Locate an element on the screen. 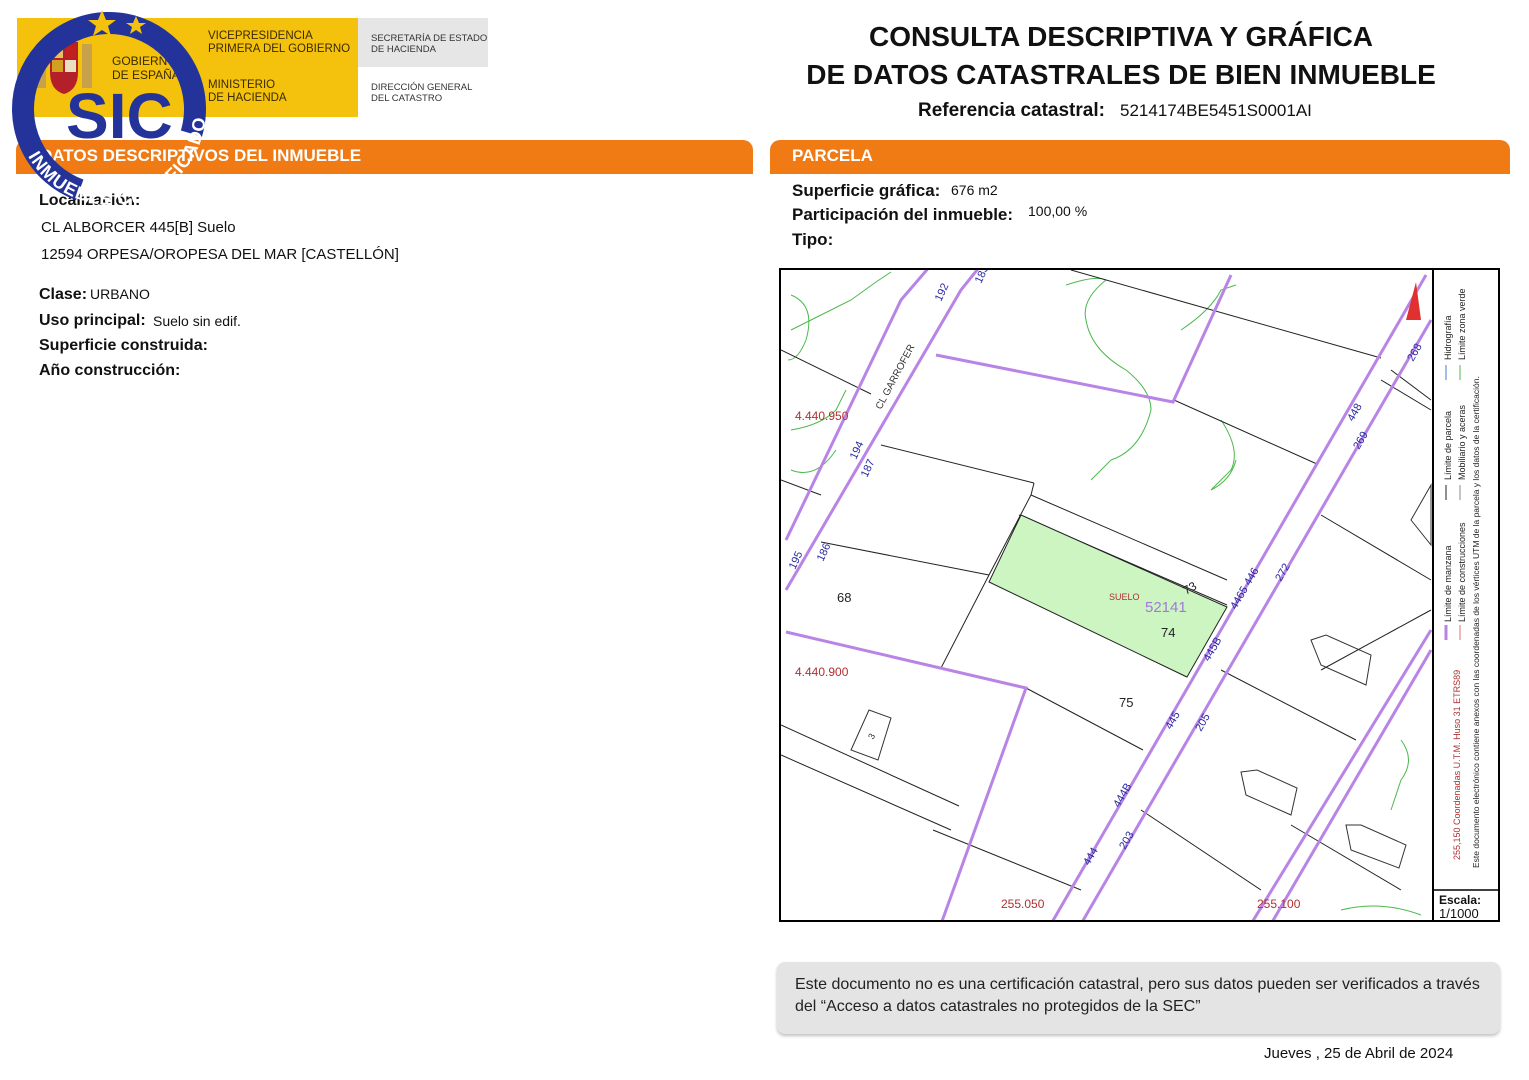 Image resolution: width=1529 pixels, height=1080 pixels. uso-principal-label: Uso principal: is located at coordinates (92, 320).